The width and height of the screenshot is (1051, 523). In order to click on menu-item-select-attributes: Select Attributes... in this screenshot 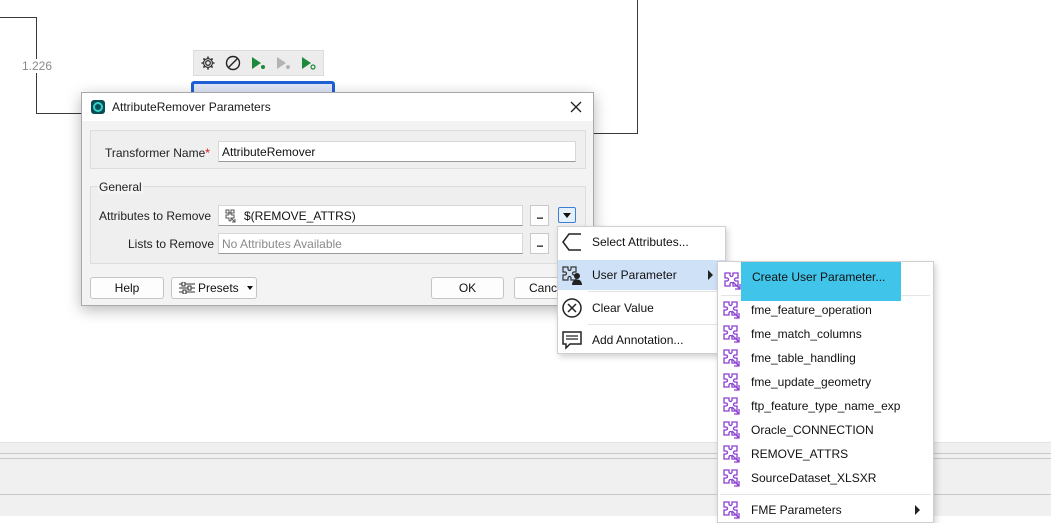, I will do `click(641, 242)`.